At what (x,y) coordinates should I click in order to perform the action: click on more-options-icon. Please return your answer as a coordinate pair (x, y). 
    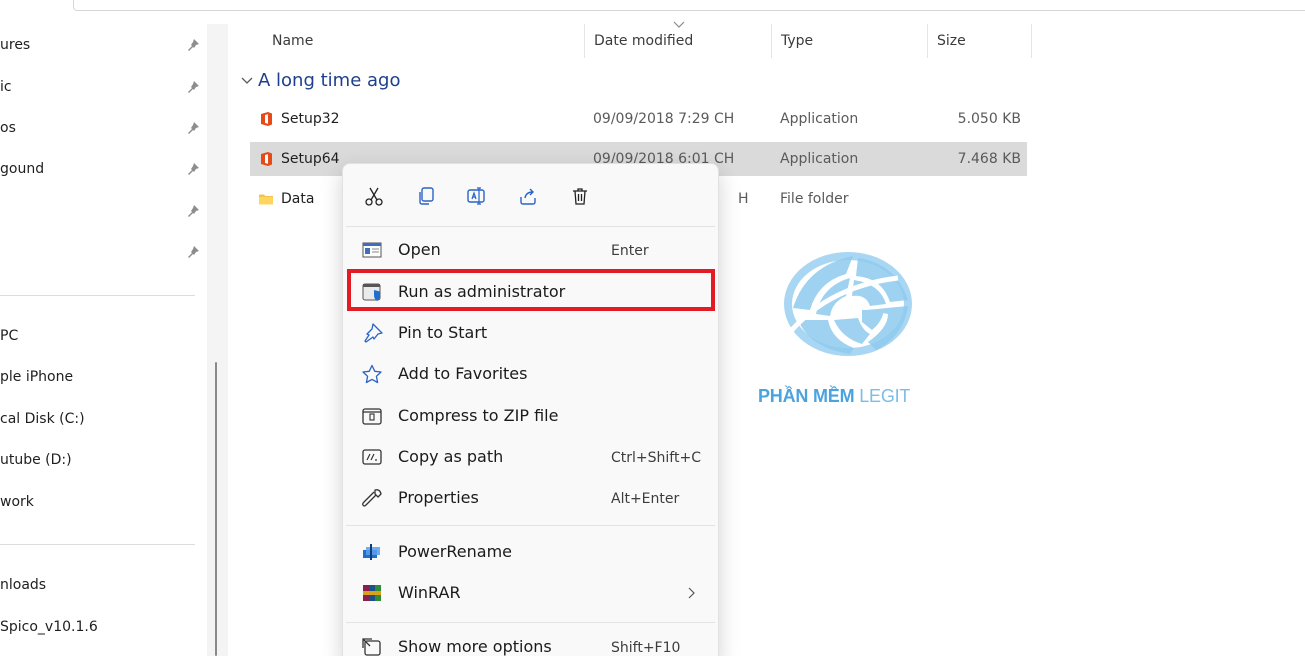
    Looking at the image, I should click on (371, 647).